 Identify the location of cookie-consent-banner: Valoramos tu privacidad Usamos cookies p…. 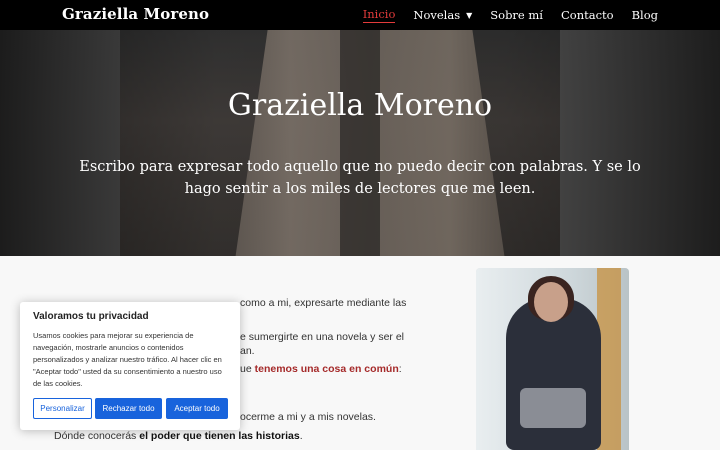
(130, 366).